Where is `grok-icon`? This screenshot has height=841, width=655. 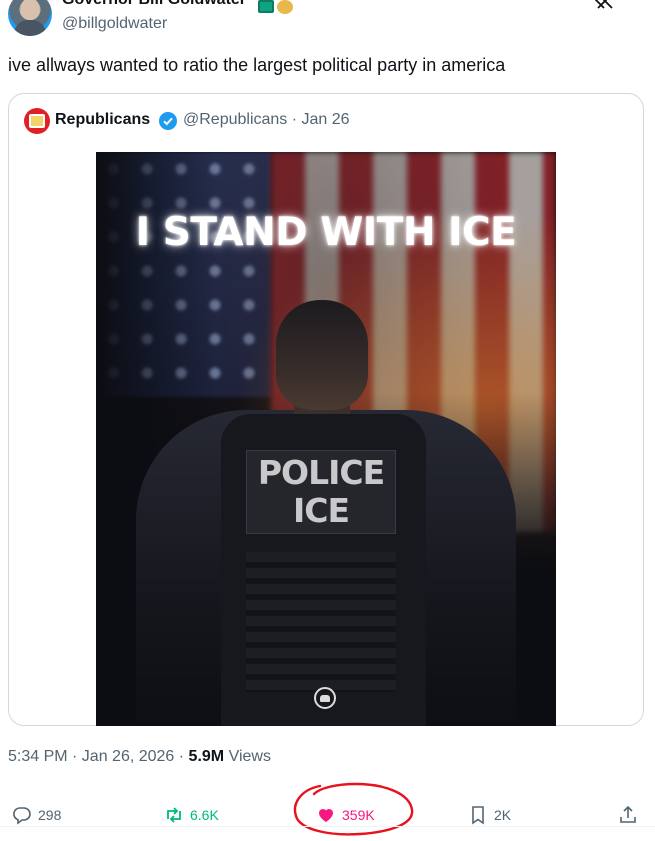 grok-icon is located at coordinates (603, 5).